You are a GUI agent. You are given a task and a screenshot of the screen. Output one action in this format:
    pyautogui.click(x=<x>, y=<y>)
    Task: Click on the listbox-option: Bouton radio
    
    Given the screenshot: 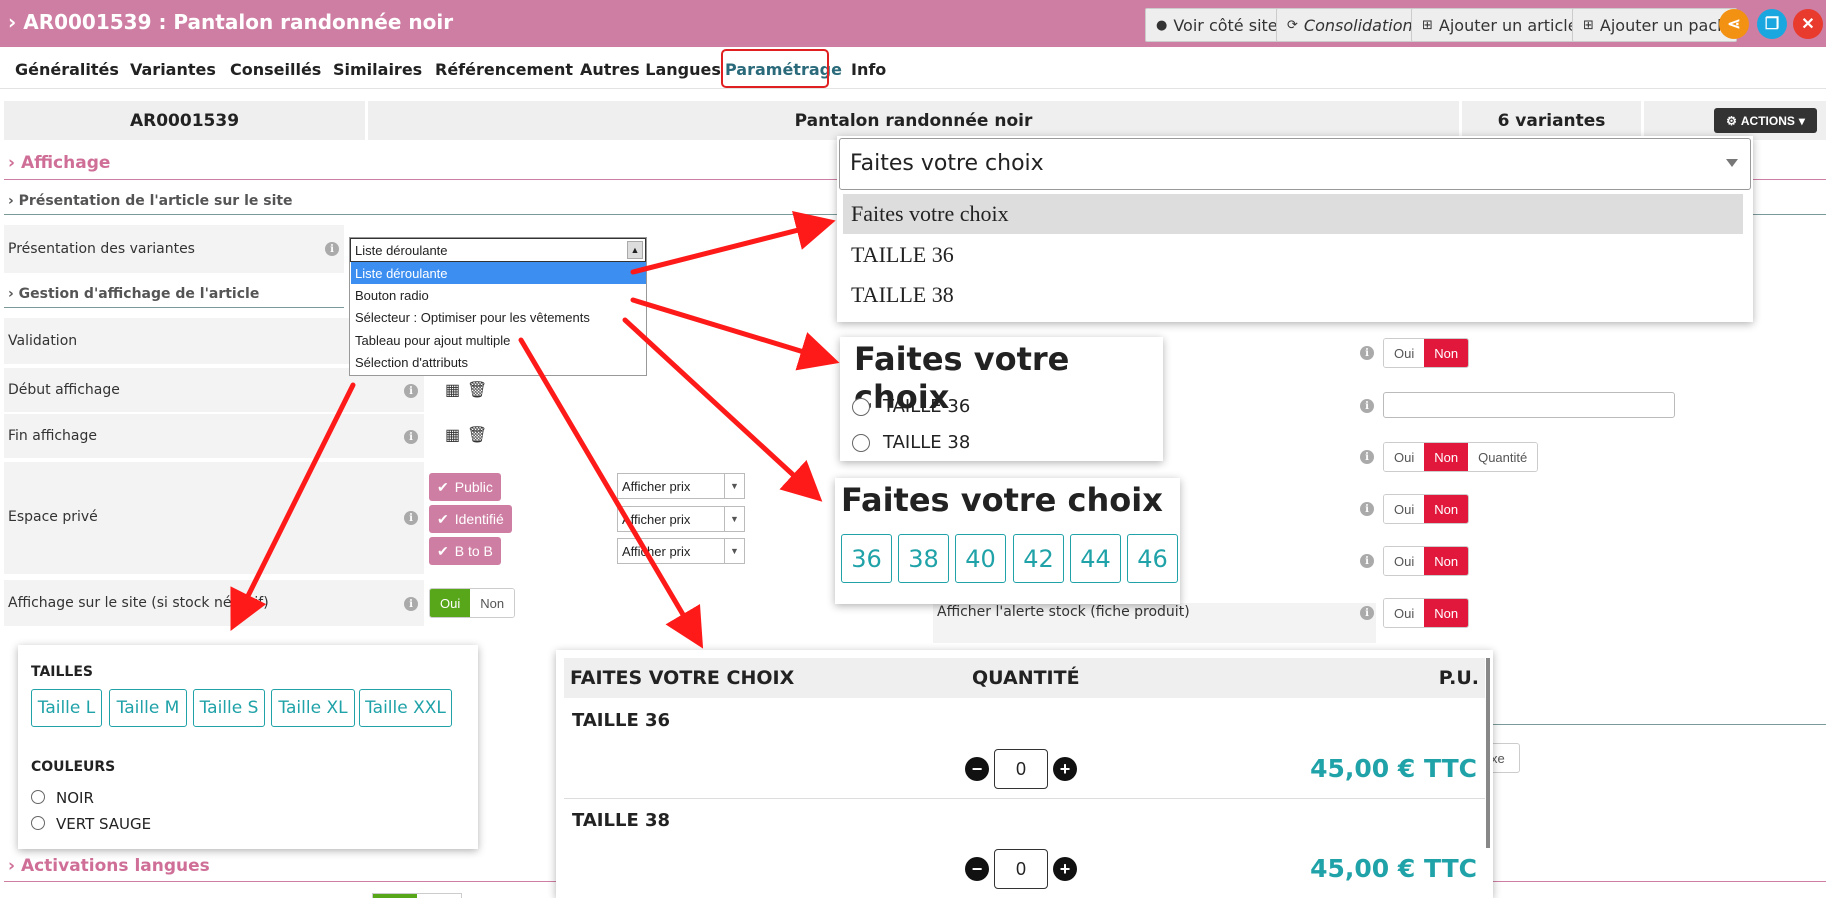 What is the action you would take?
    pyautogui.click(x=498, y=295)
    